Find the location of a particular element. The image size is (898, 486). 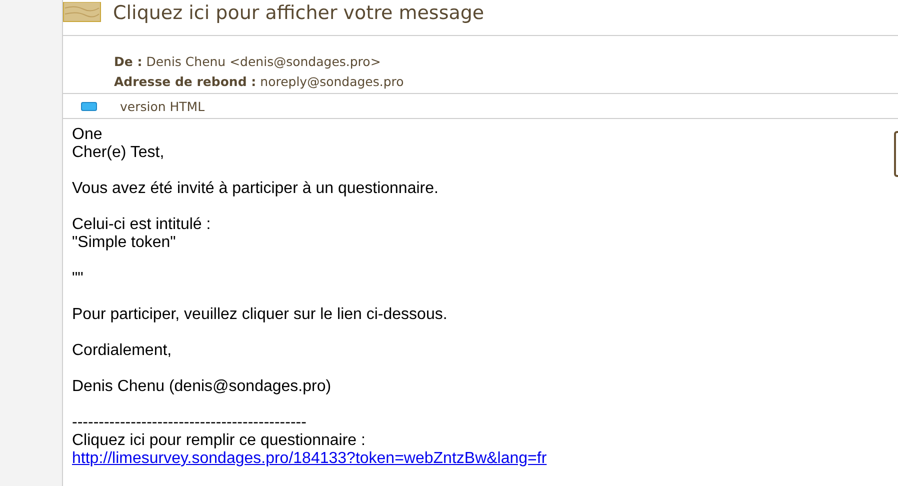

body-text: Celui-ci est intitulé : is located at coordinates (141, 225).